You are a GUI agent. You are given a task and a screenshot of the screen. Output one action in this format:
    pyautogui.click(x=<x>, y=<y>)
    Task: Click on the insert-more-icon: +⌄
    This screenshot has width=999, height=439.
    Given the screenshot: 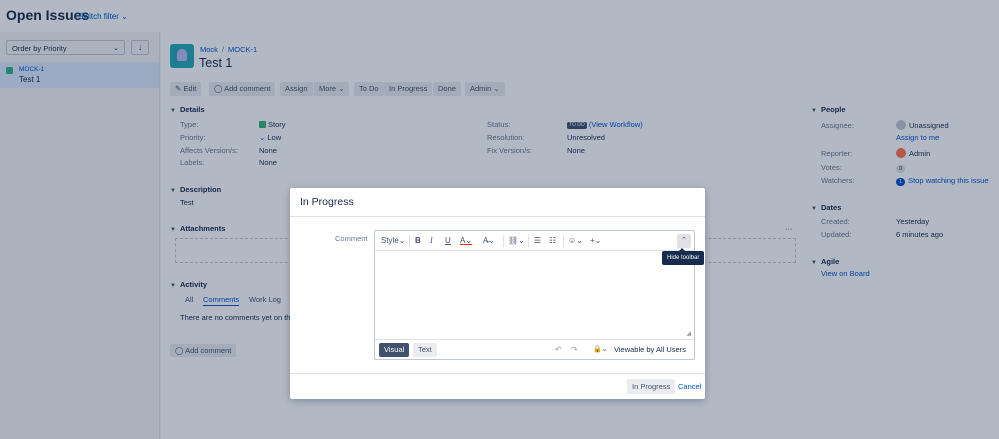 What is the action you would take?
    pyautogui.click(x=595, y=241)
    